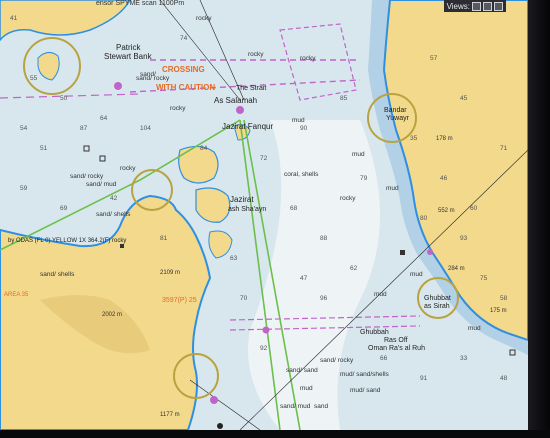 The image size is (550, 438). What do you see at coordinates (374, 332) in the screenshot?
I see `label-ghubbah: Ghubbah` at bounding box center [374, 332].